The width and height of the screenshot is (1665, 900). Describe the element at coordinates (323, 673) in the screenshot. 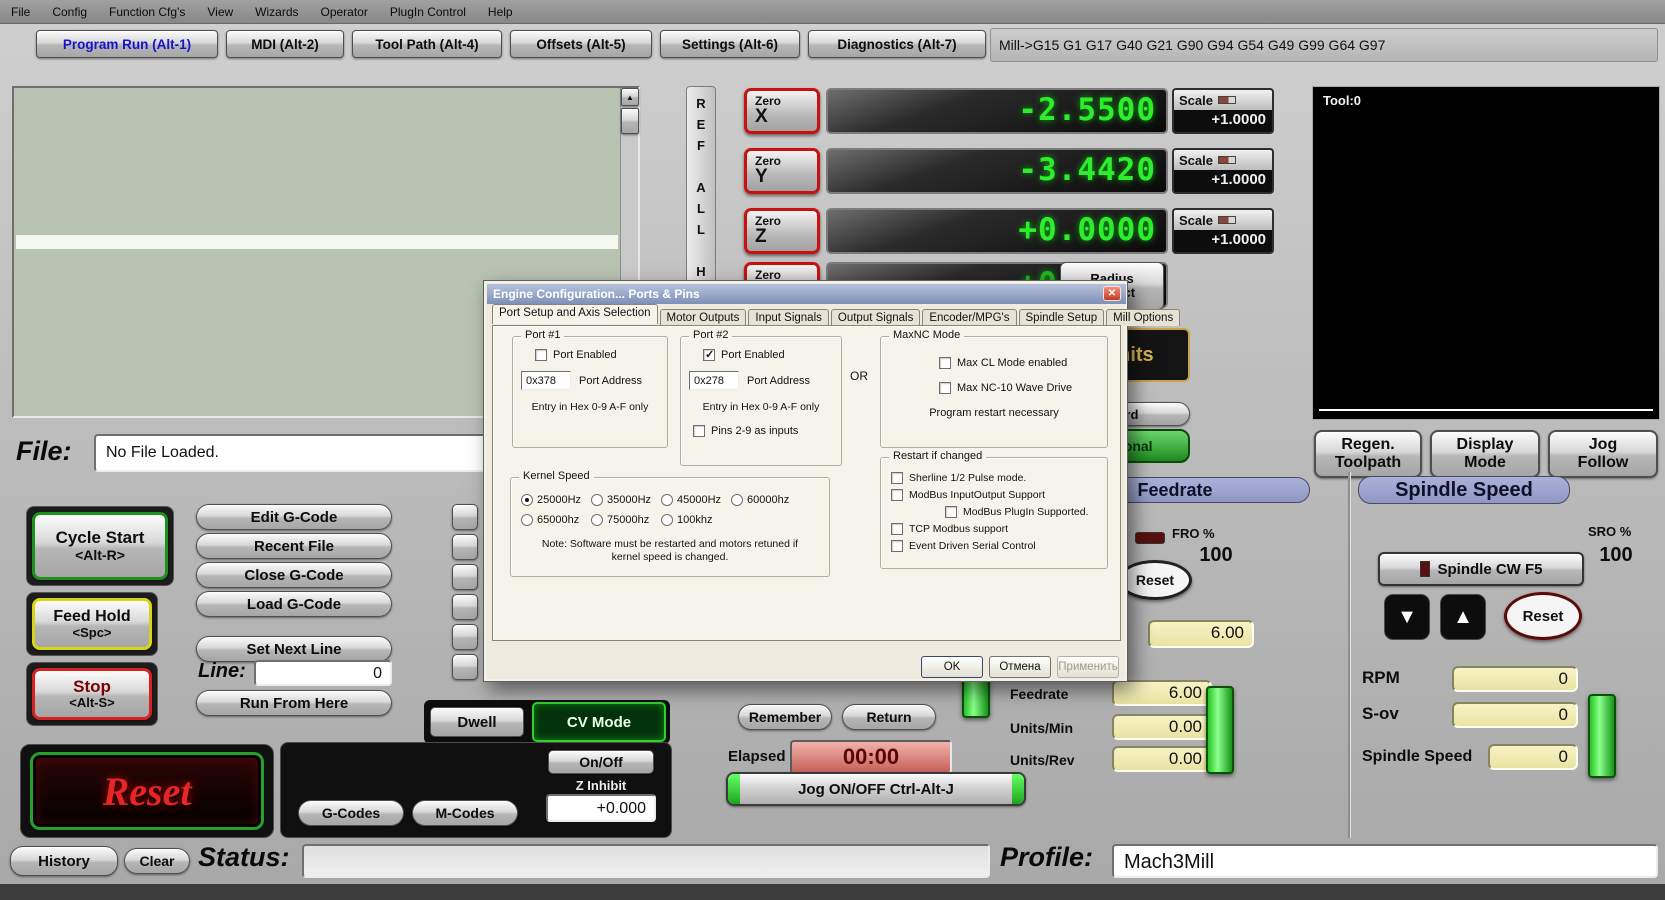

I see `line-field: 0` at that location.